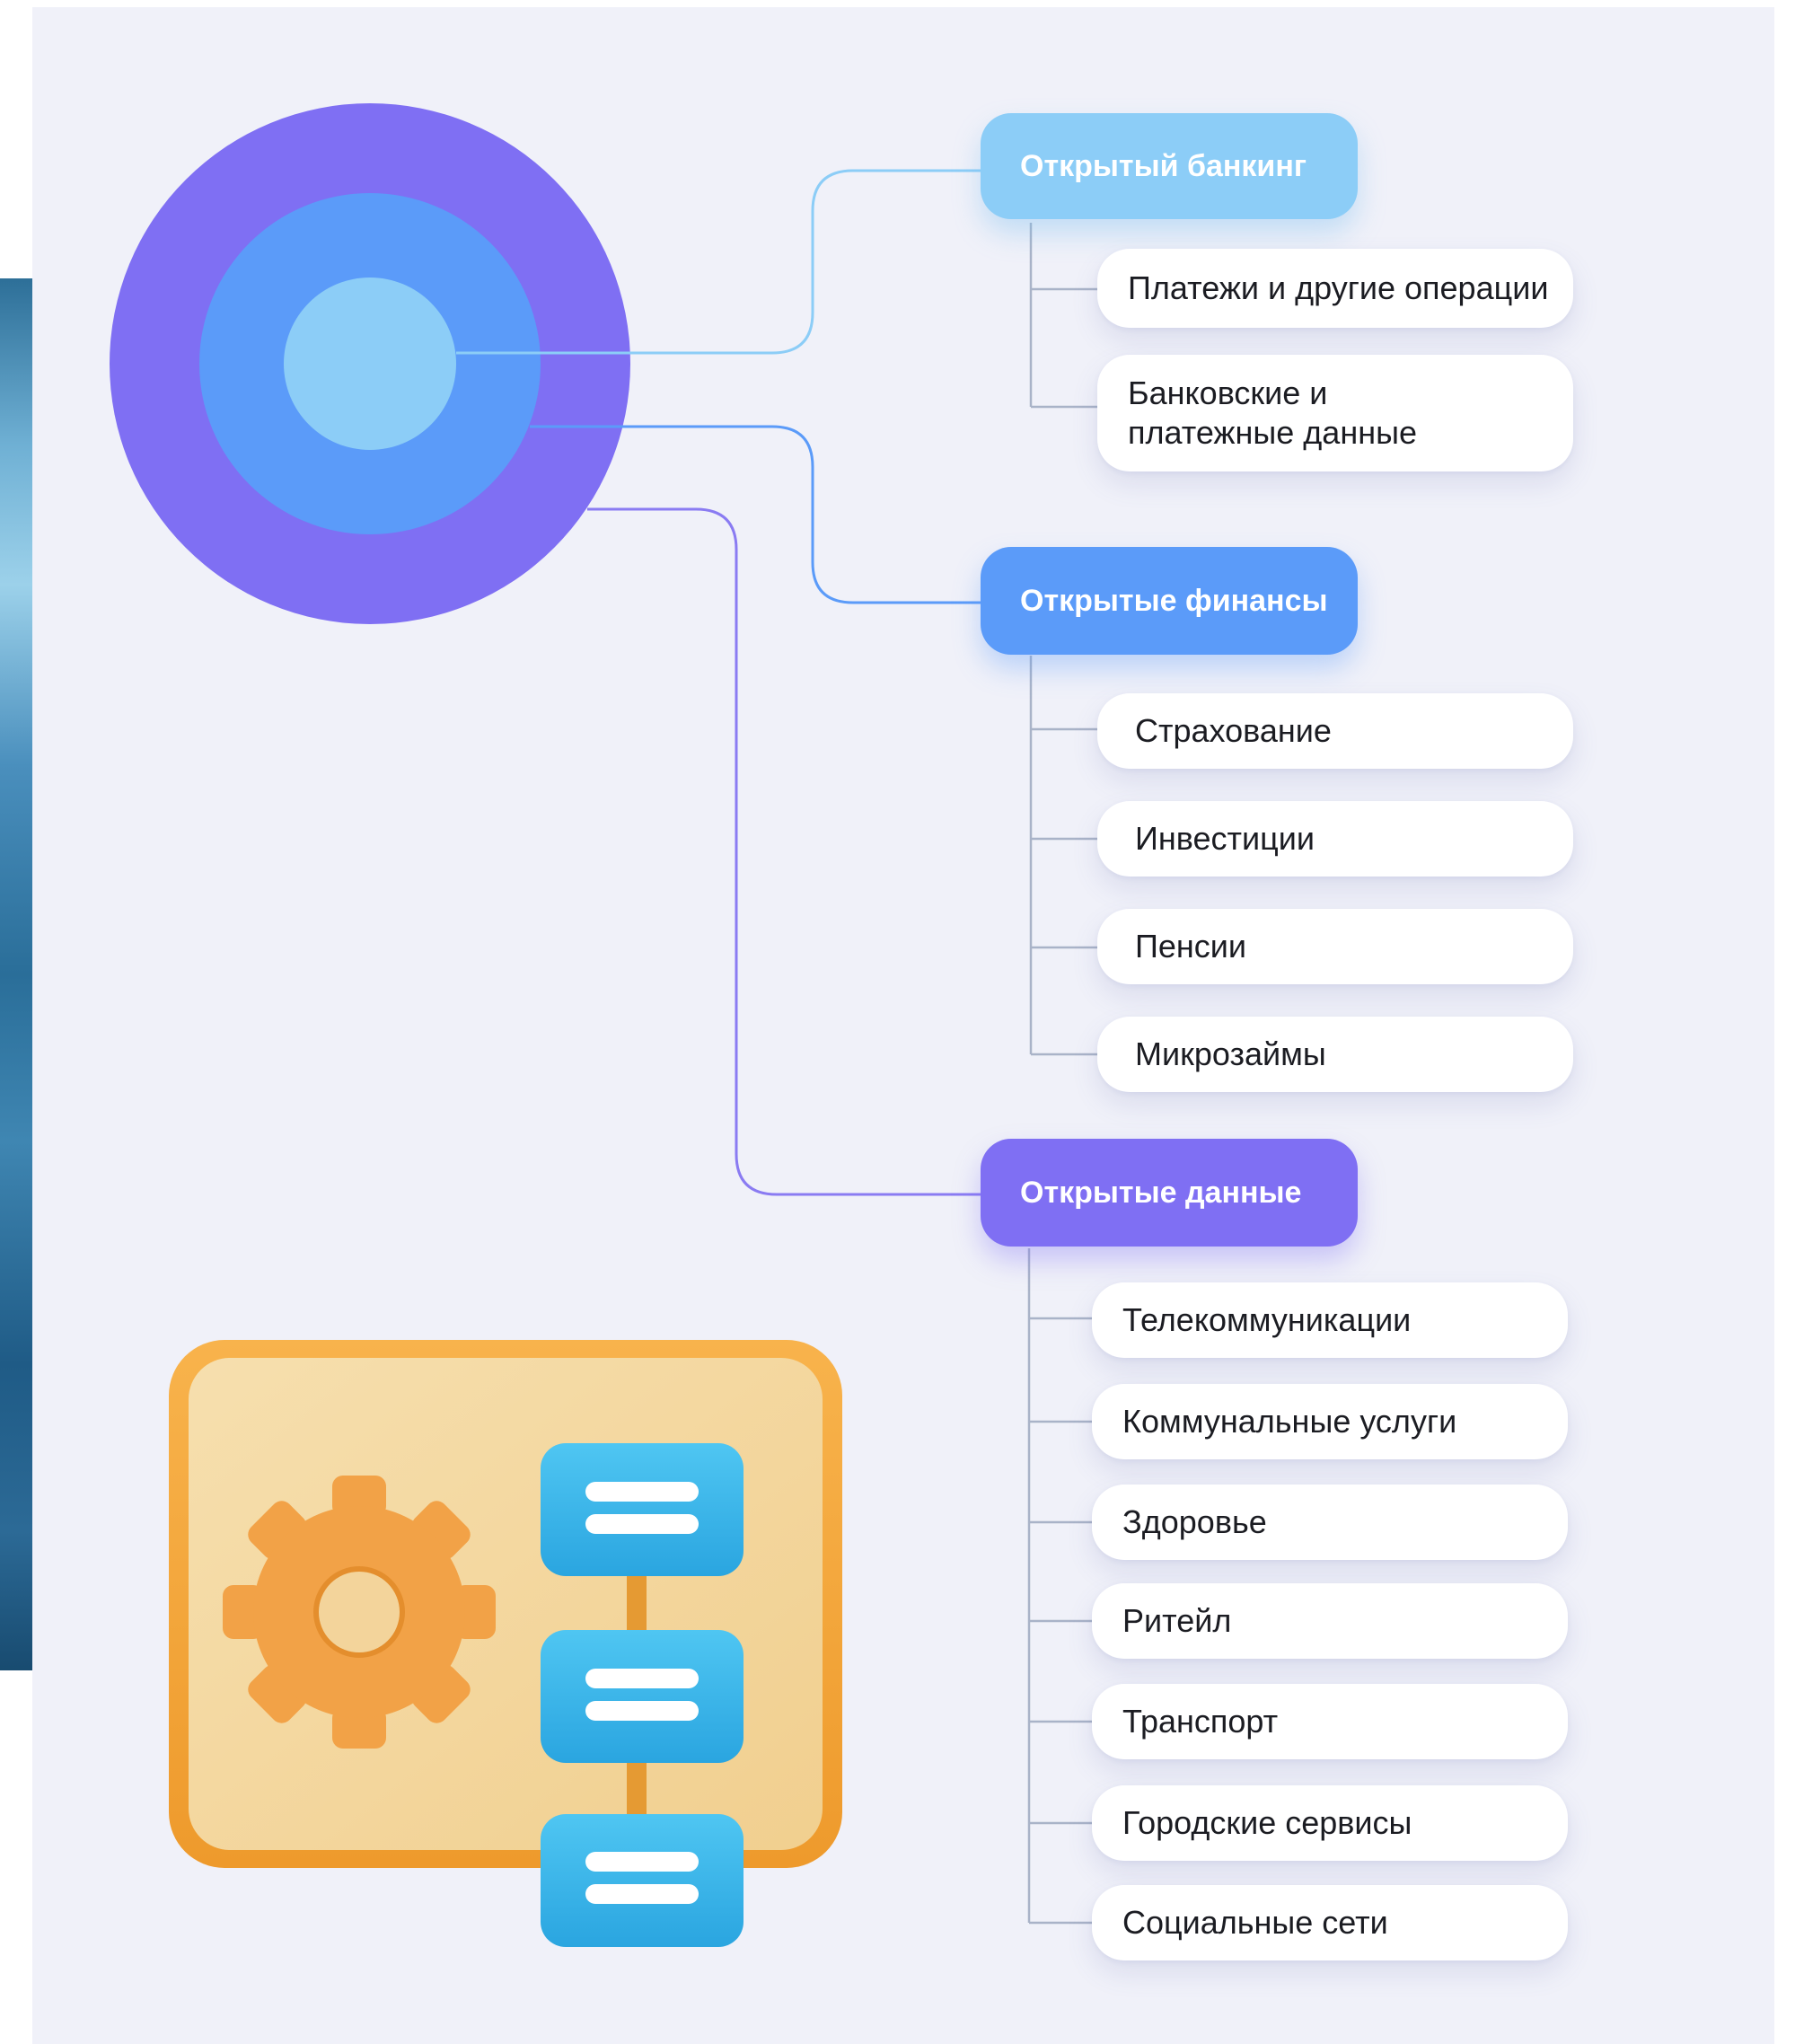 The height and width of the screenshot is (2044, 1795). I want to click on item-insurance: Страхование, so click(1335, 731).